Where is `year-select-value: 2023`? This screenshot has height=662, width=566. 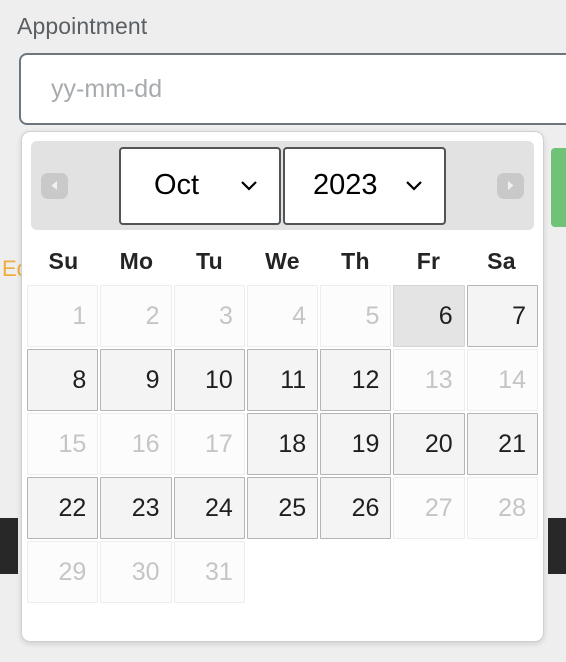
year-select-value: 2023 is located at coordinates (345, 185).